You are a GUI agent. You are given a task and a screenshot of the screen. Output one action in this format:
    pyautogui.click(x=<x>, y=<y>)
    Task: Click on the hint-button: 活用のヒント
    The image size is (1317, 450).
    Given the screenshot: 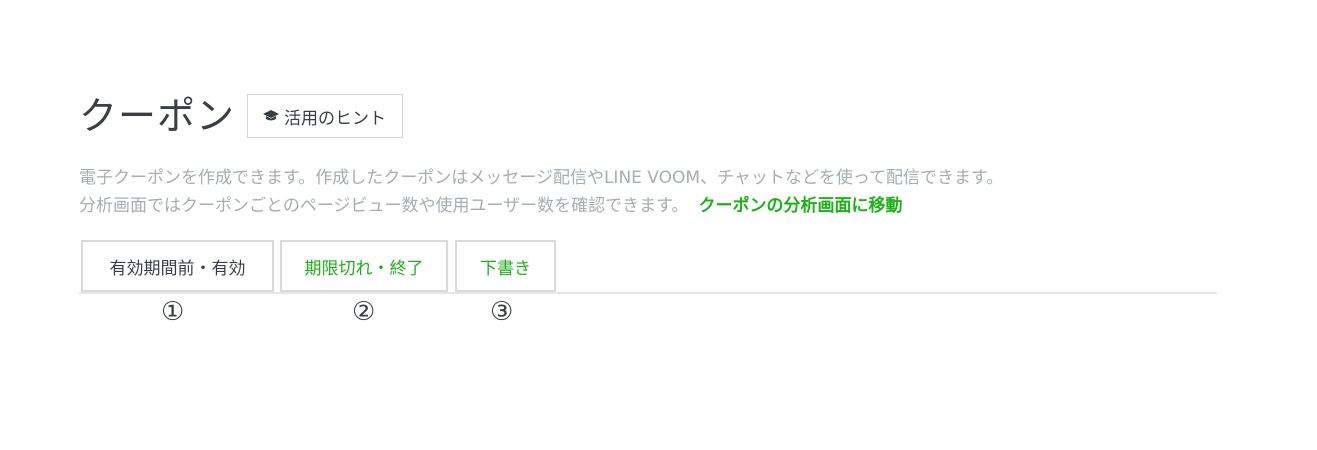 What is the action you would take?
    pyautogui.click(x=325, y=116)
    